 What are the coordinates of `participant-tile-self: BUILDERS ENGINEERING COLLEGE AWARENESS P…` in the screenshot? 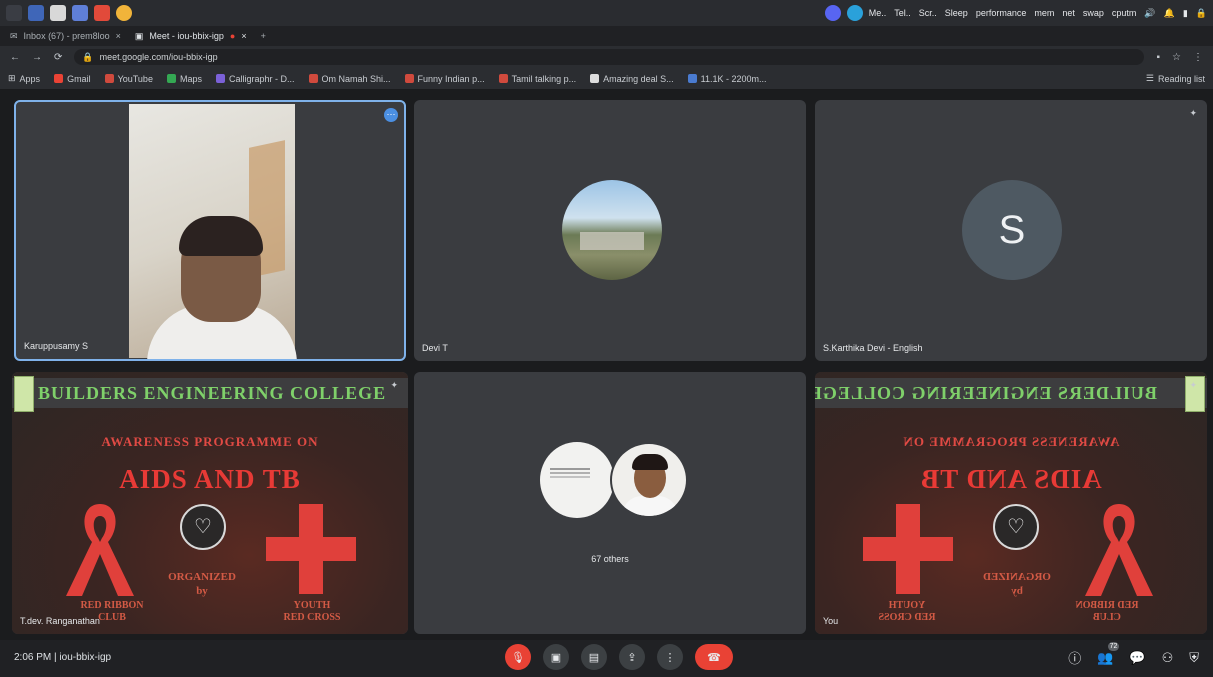 It's located at (1011, 503).